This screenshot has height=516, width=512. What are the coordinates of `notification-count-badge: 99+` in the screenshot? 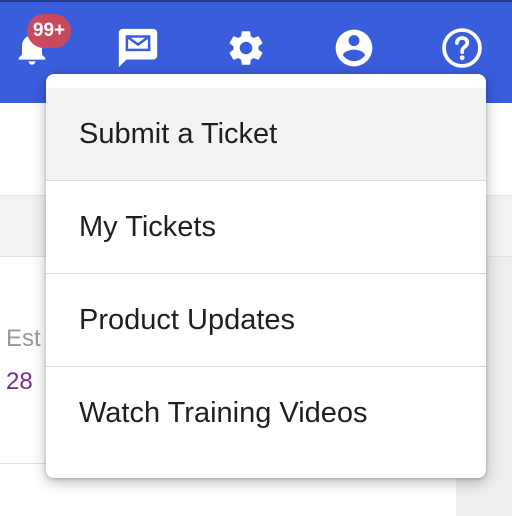 It's located at (49, 31).